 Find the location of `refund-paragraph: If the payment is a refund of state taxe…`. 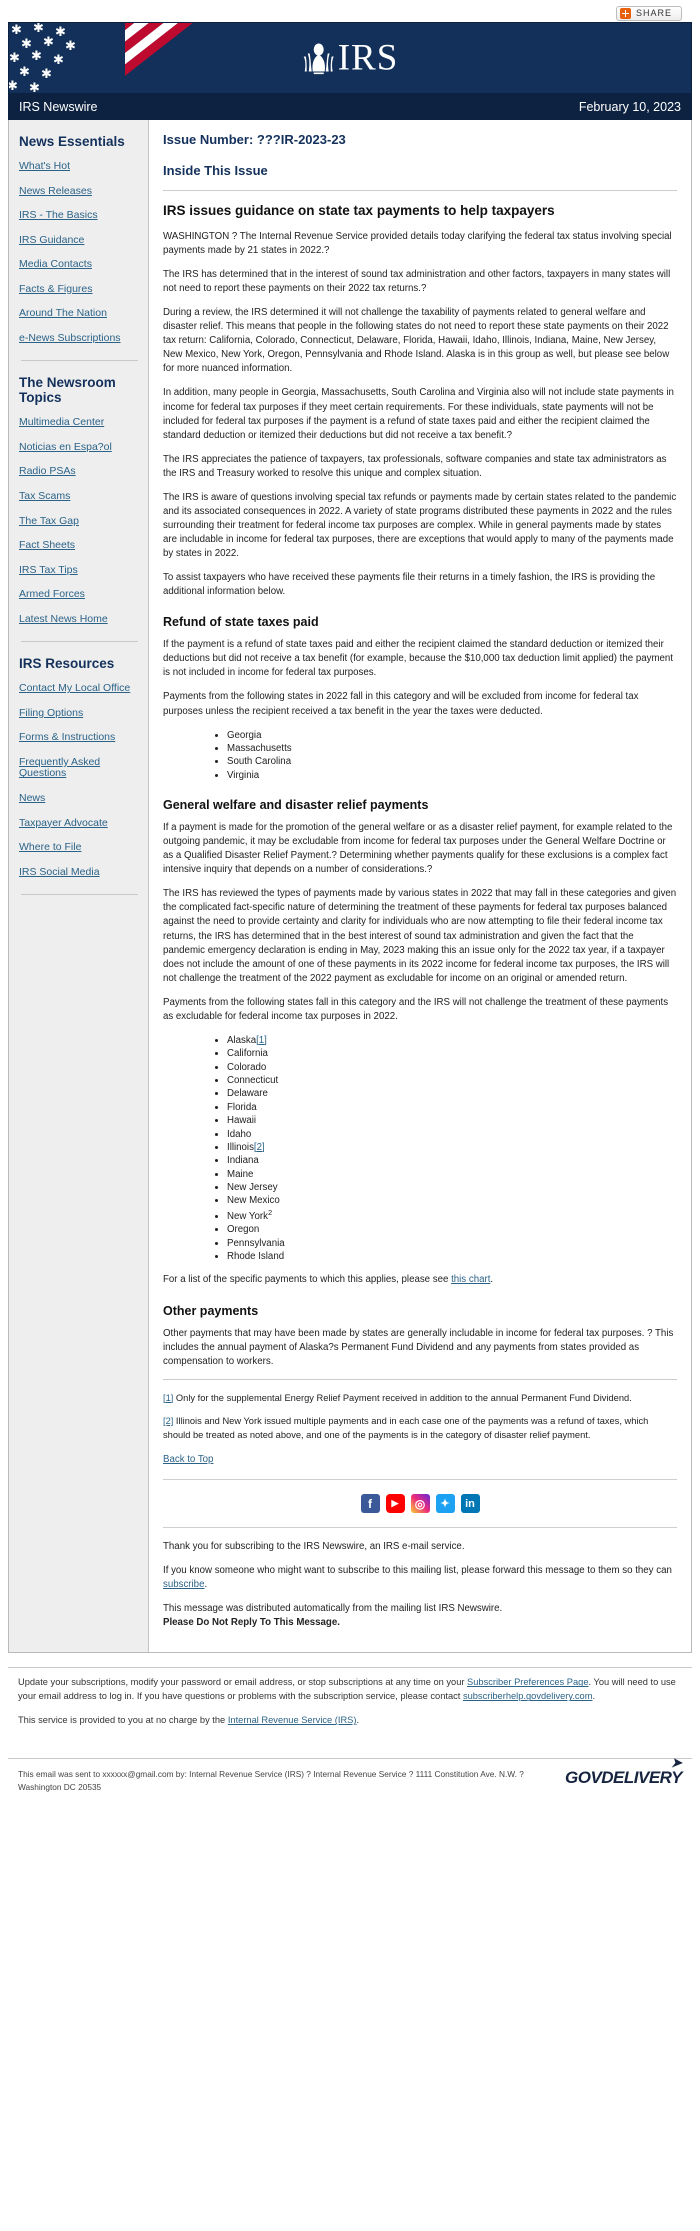

refund-paragraph: If the payment is a refund of state taxe… is located at coordinates (418, 659).